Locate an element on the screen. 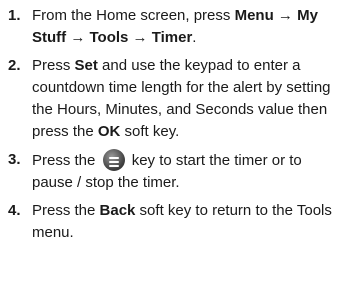 Image resolution: width=348 pixels, height=283 pixels. back-label: Back is located at coordinates (117, 210).